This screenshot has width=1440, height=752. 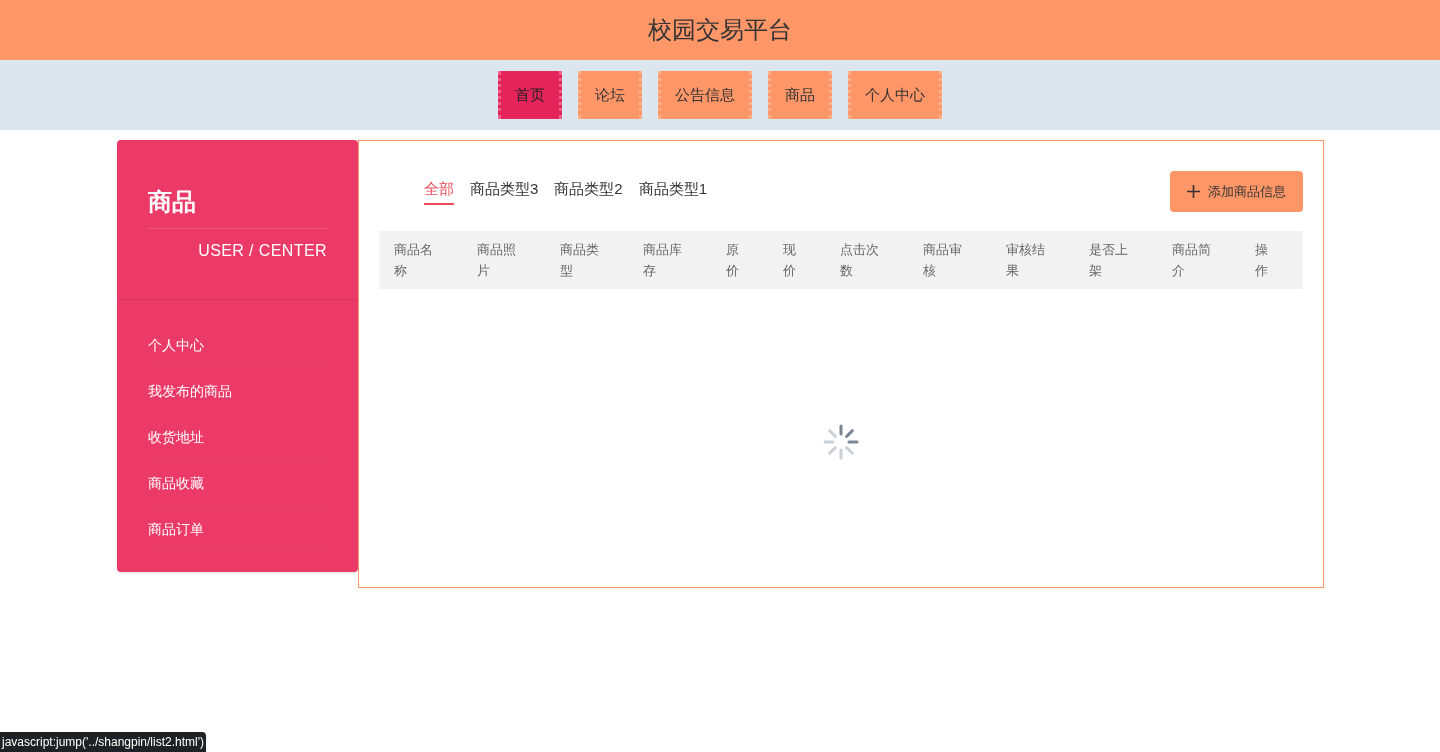 What do you see at coordinates (1191, 260) in the screenshot?
I see `column-header: 商品简介` at bounding box center [1191, 260].